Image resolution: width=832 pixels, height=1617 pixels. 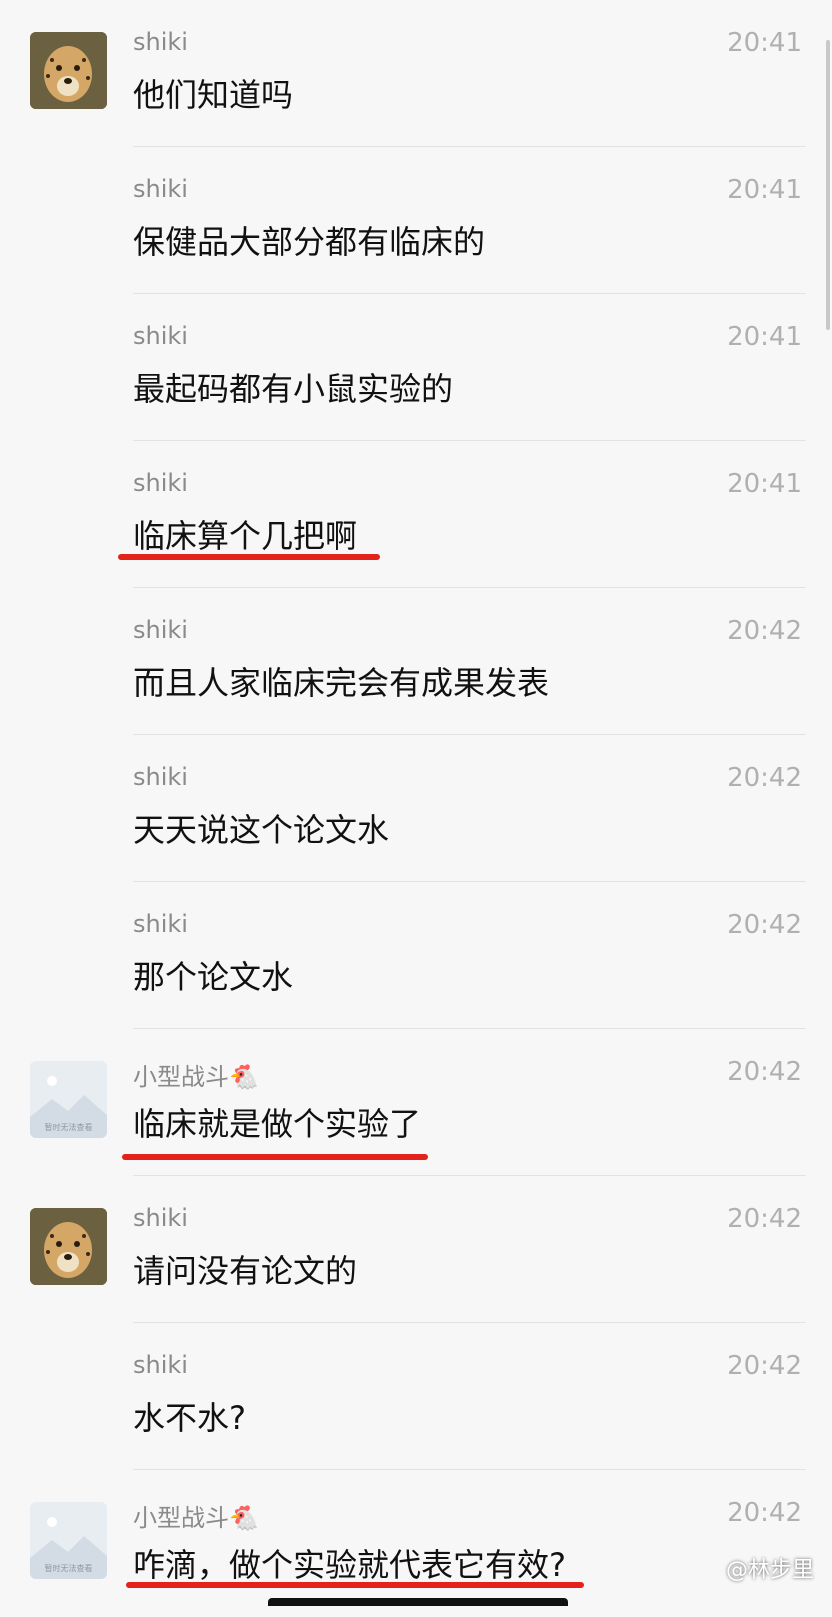 What do you see at coordinates (416, 808) in the screenshot?
I see `message-item: shiki 20:42 天天说这个论文水` at bounding box center [416, 808].